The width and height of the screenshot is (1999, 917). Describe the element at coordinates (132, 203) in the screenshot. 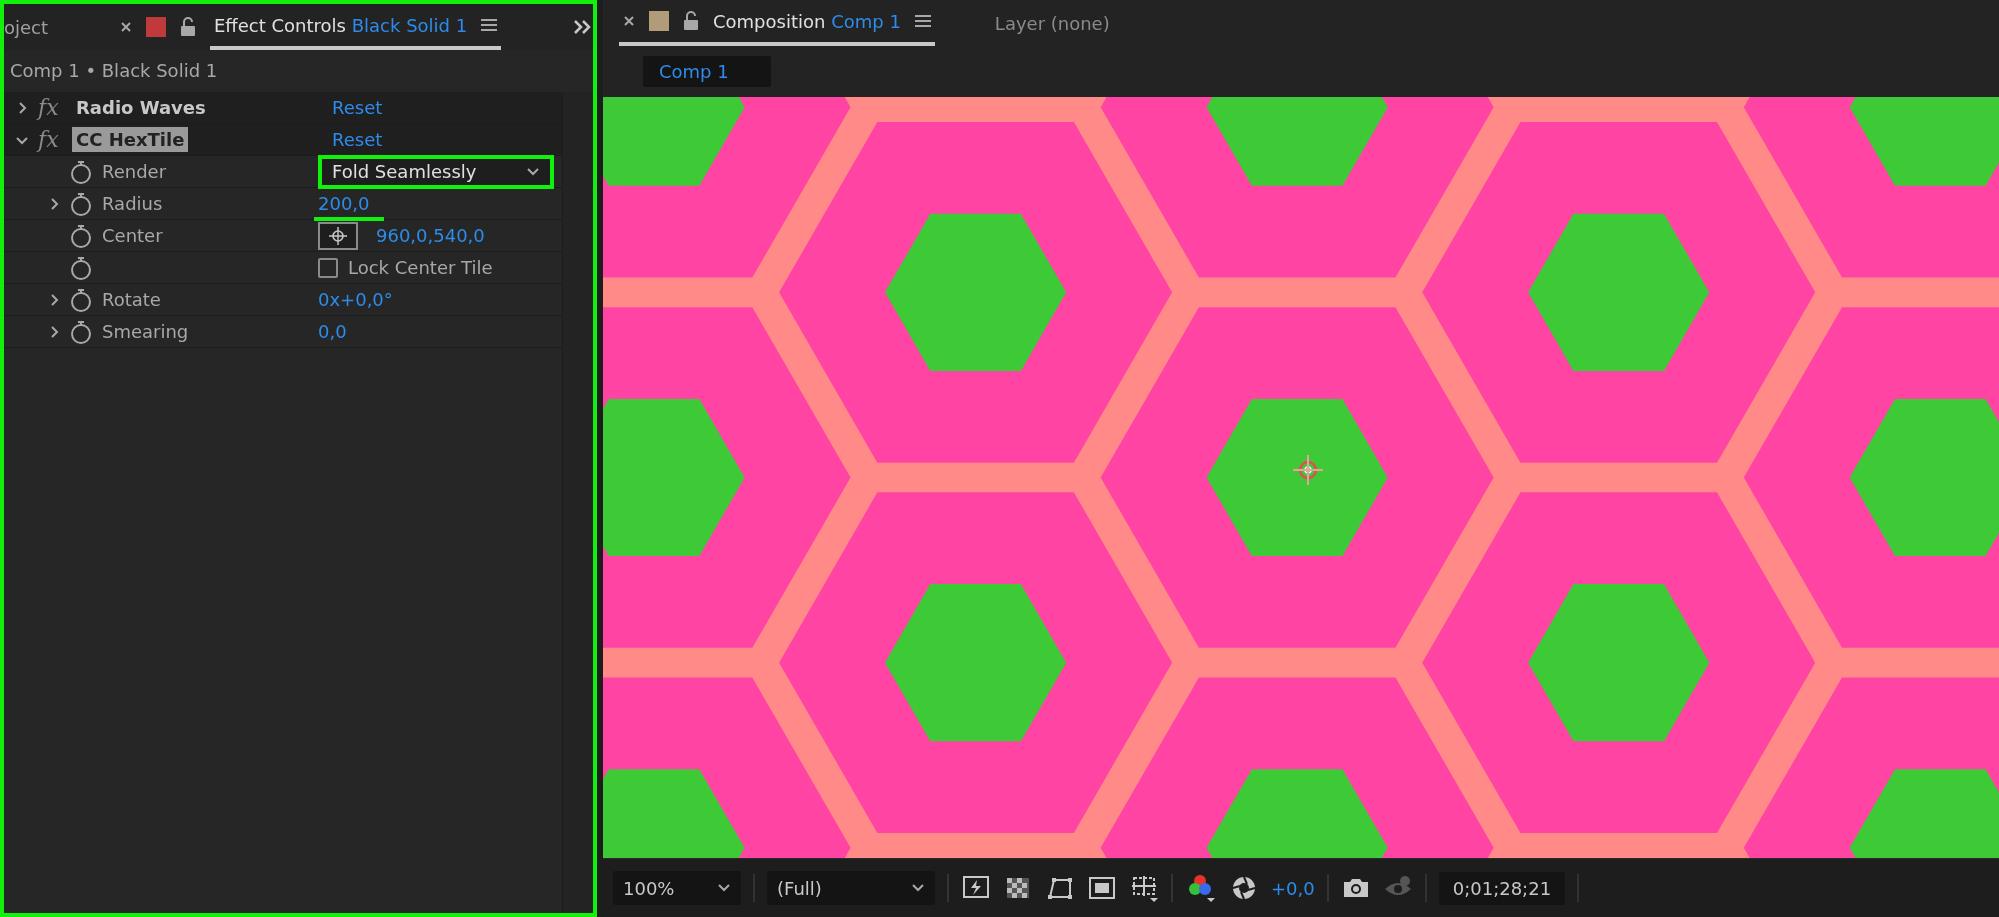

I see `property-label: Radius` at that location.